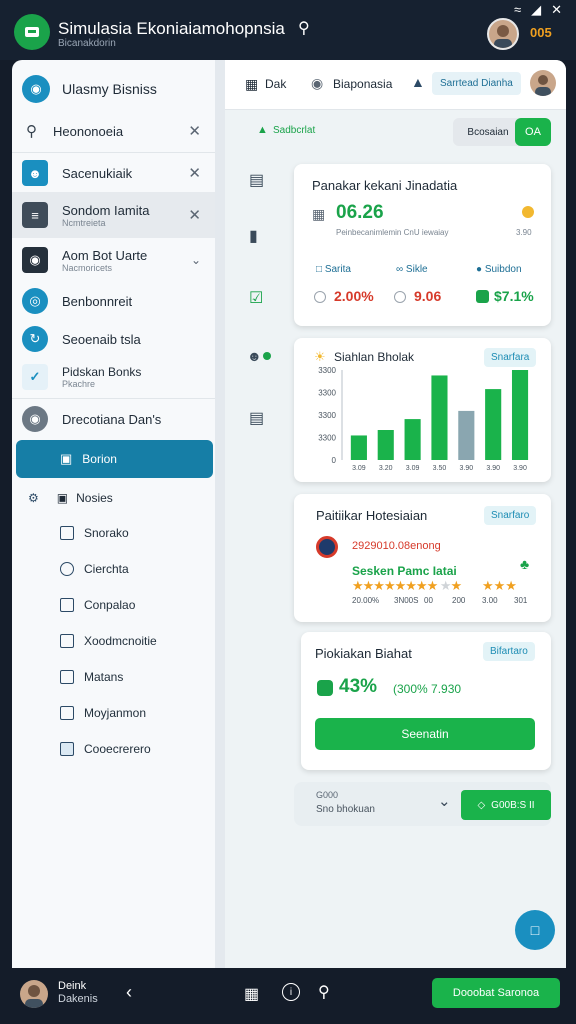 This screenshot has height=1024, width=576. I want to click on status-bar: ≈ ◢ ✕, so click(538, 10).